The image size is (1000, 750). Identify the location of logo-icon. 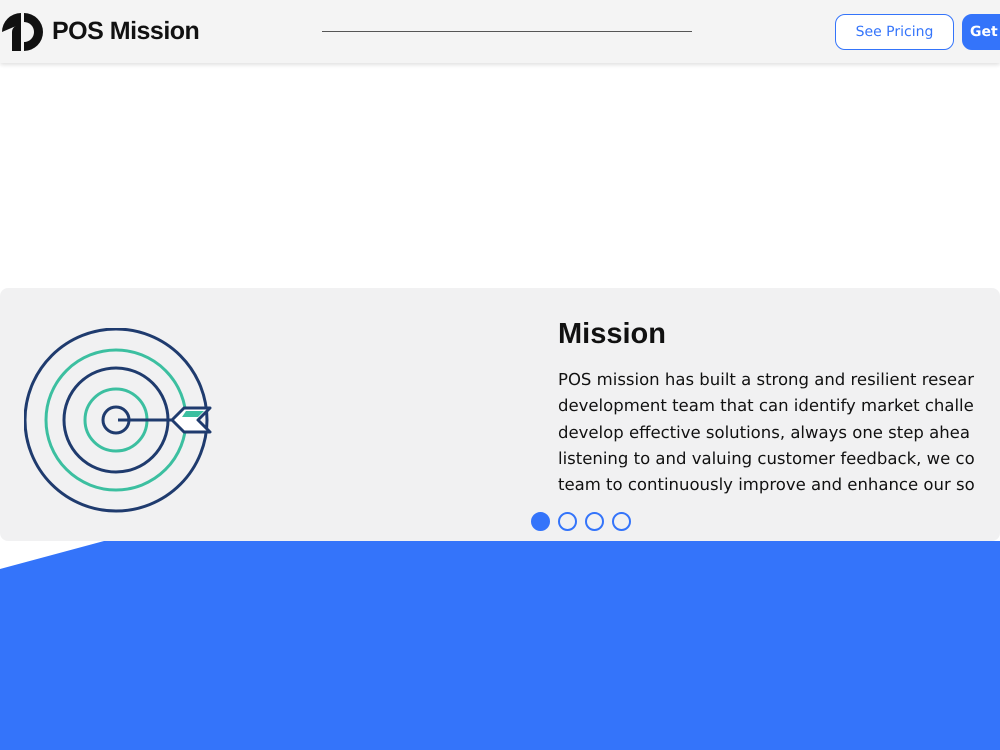
(22, 32).